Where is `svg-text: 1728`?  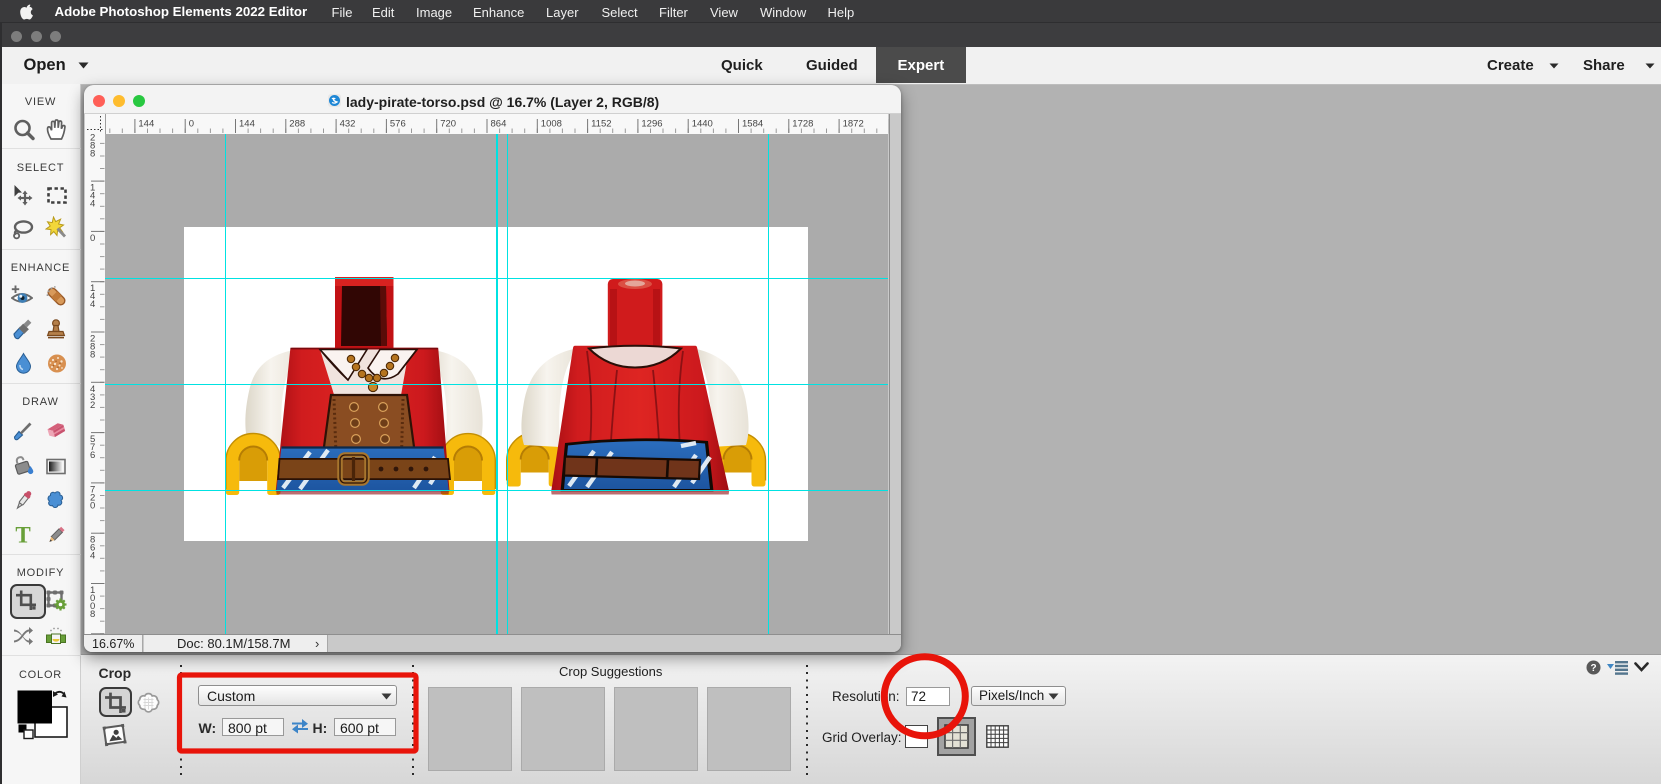 svg-text: 1728 is located at coordinates (802, 124).